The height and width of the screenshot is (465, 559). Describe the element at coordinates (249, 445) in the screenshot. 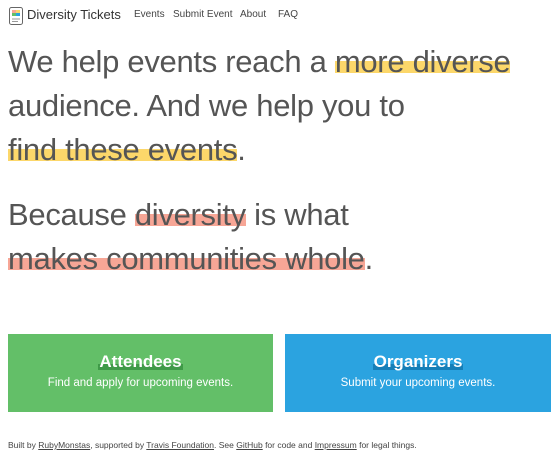

I see `github-link: GitHub` at that location.